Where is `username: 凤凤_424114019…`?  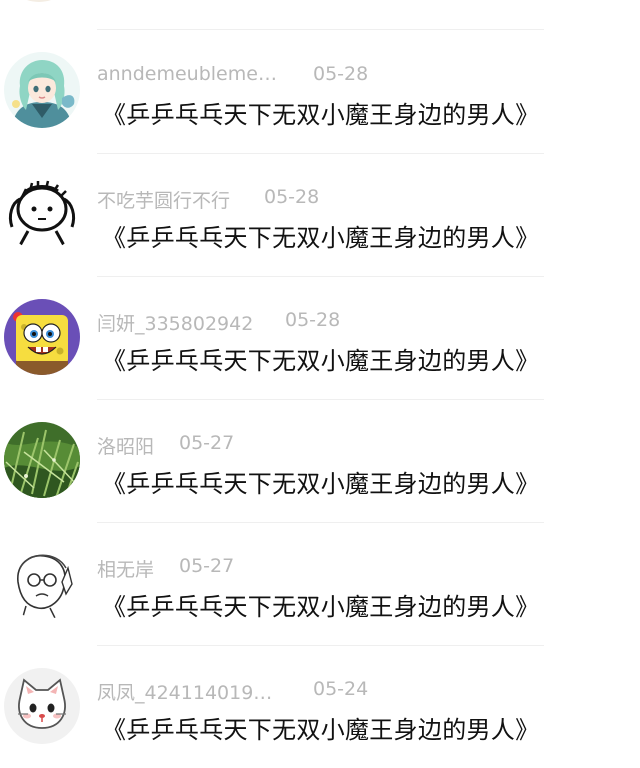 username: 凤凤_424114019… is located at coordinates (184, 691).